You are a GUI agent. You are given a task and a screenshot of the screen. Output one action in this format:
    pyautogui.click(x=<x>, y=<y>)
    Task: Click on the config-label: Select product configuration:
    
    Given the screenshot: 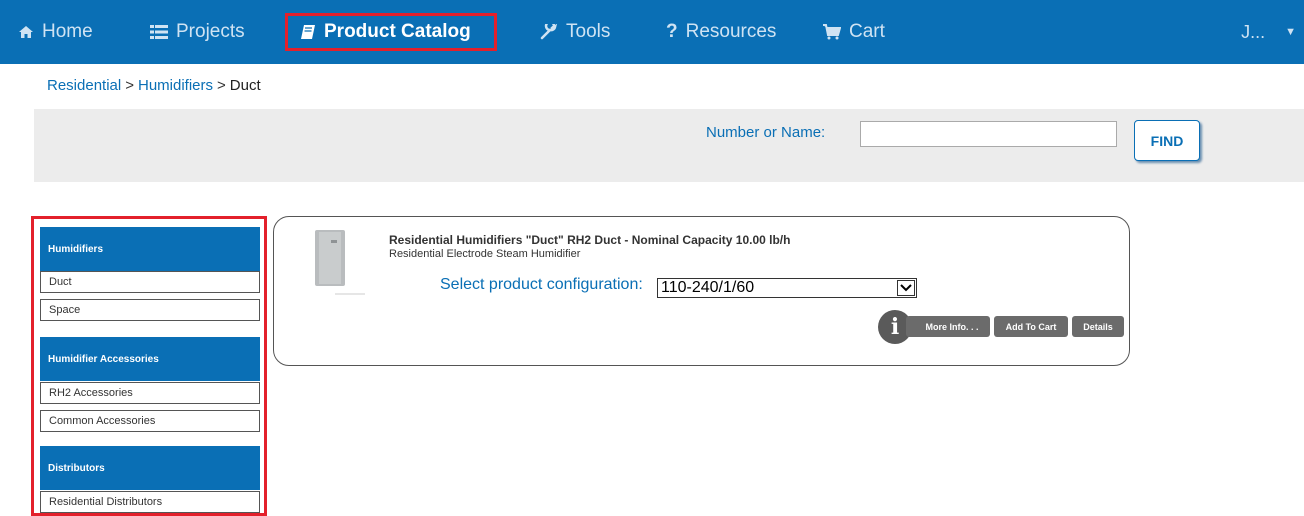 What is the action you would take?
    pyautogui.click(x=541, y=284)
    